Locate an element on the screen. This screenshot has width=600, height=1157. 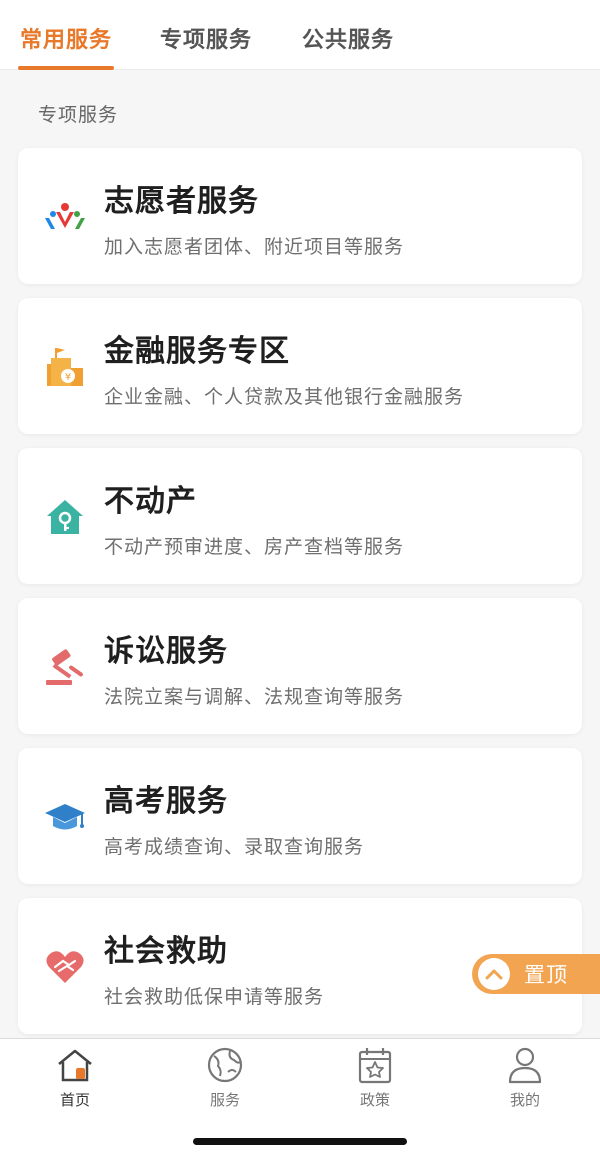
graduation-cap-icon is located at coordinates (65, 817).